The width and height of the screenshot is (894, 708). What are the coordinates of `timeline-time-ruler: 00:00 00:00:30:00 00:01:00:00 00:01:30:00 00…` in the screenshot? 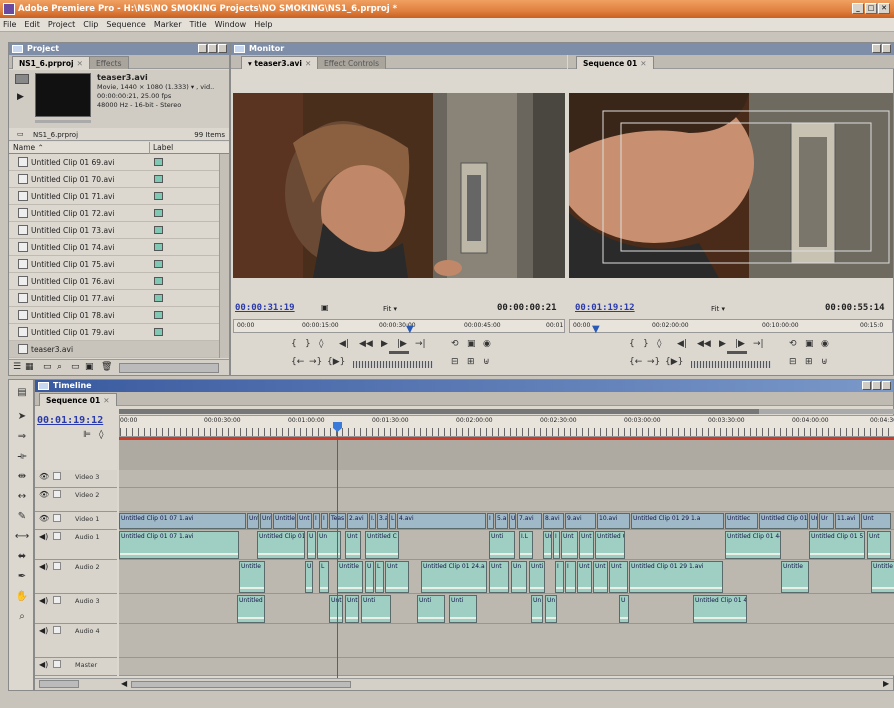 It's located at (506, 426).